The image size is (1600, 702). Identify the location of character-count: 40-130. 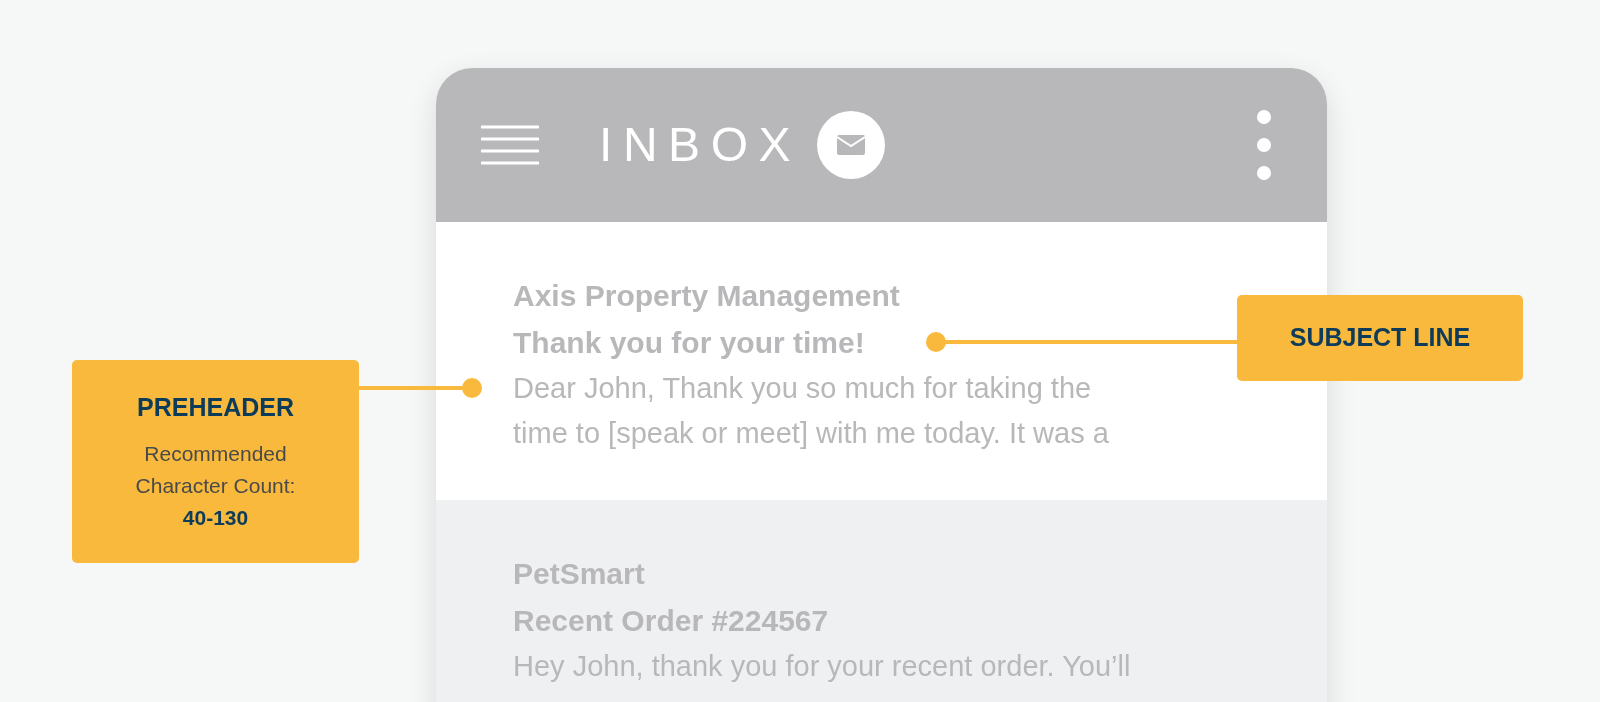
(215, 518).